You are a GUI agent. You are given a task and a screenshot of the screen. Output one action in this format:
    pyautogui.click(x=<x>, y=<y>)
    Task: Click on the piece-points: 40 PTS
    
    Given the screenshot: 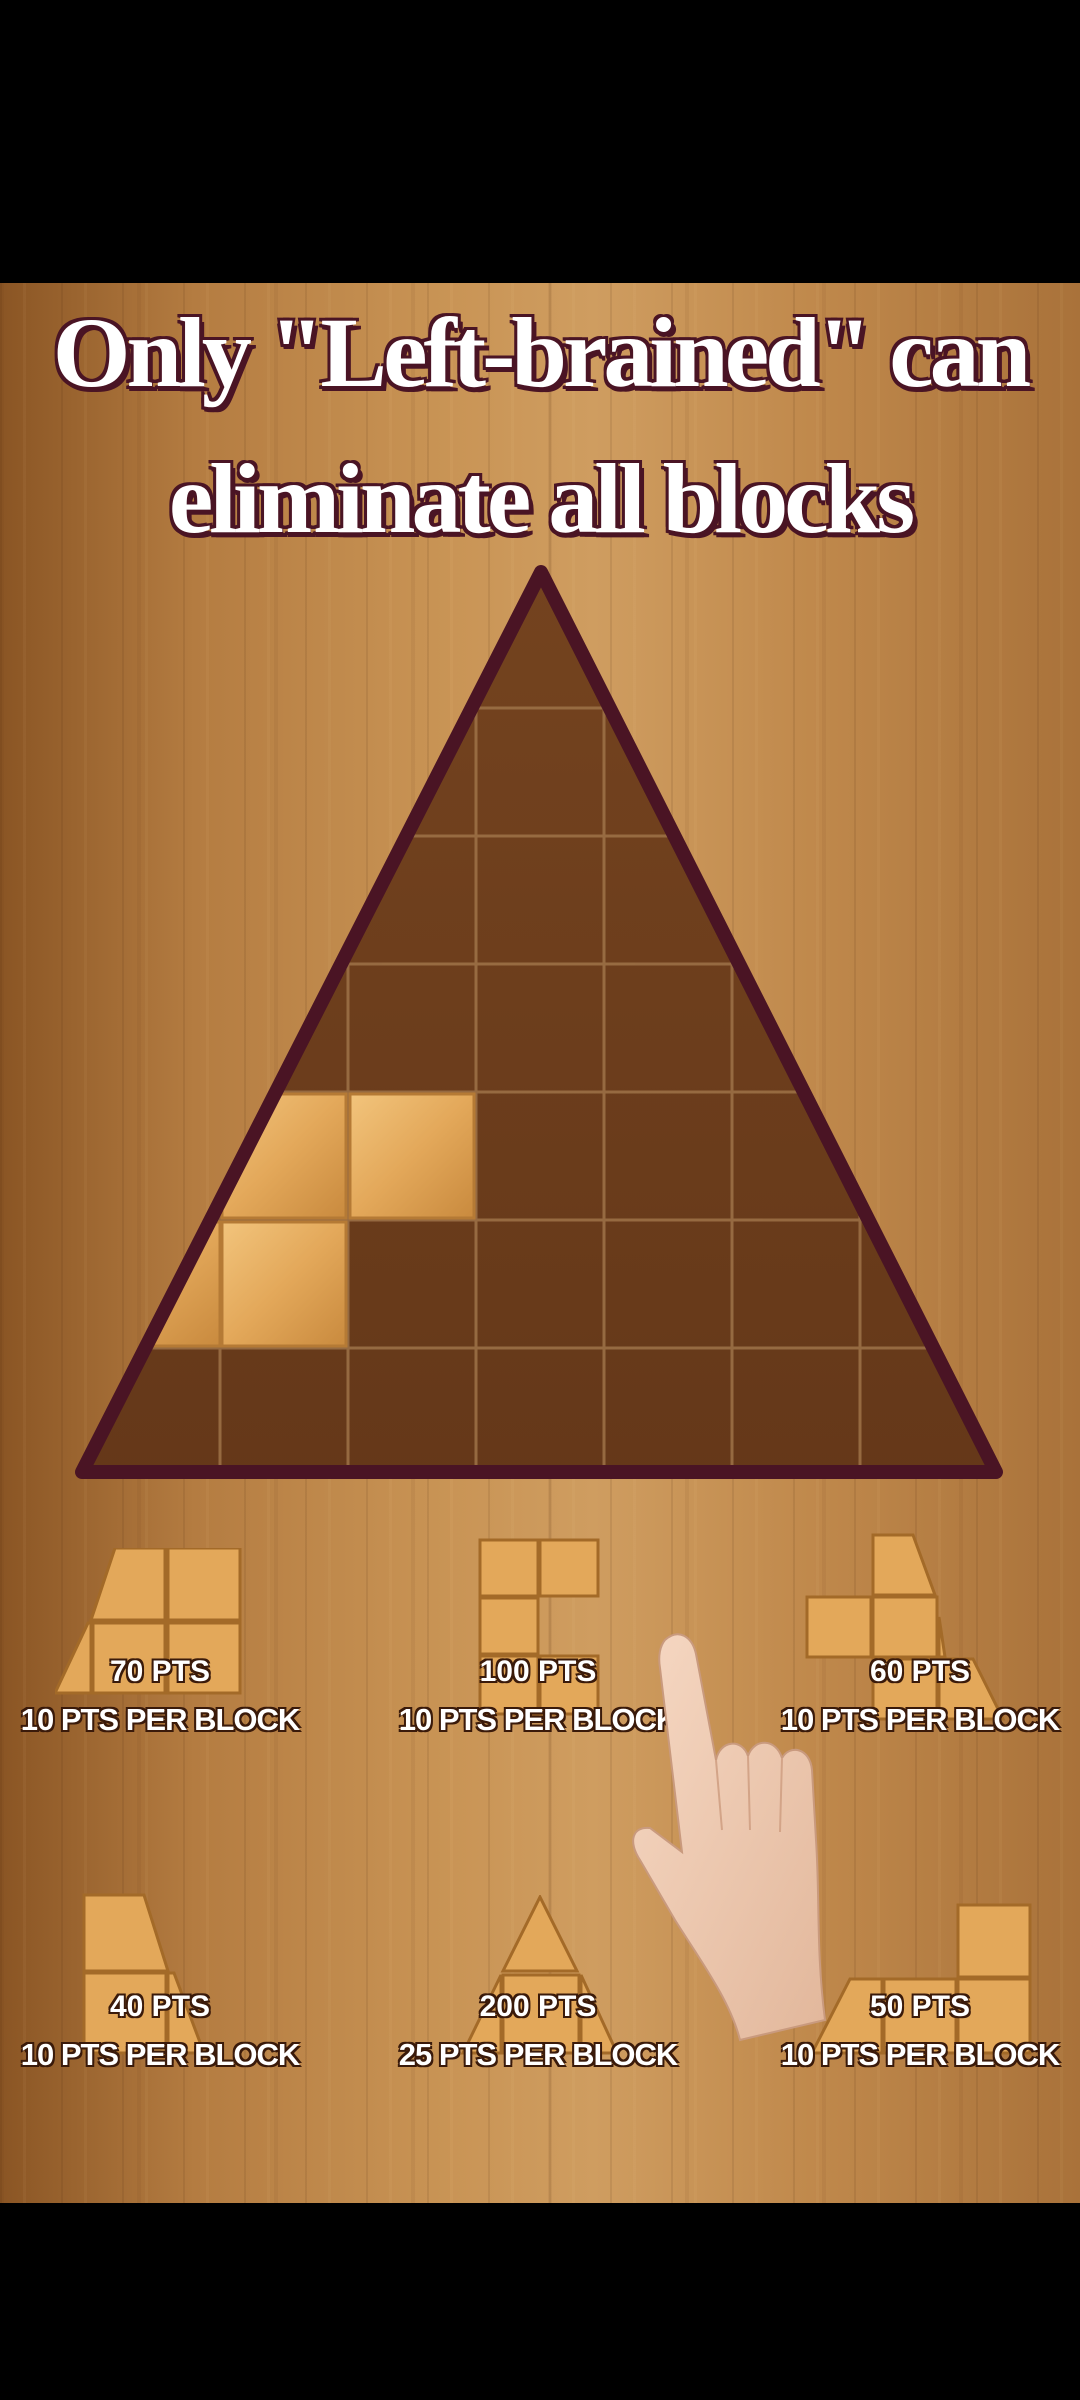 What is the action you would take?
    pyautogui.click(x=160, y=2006)
    